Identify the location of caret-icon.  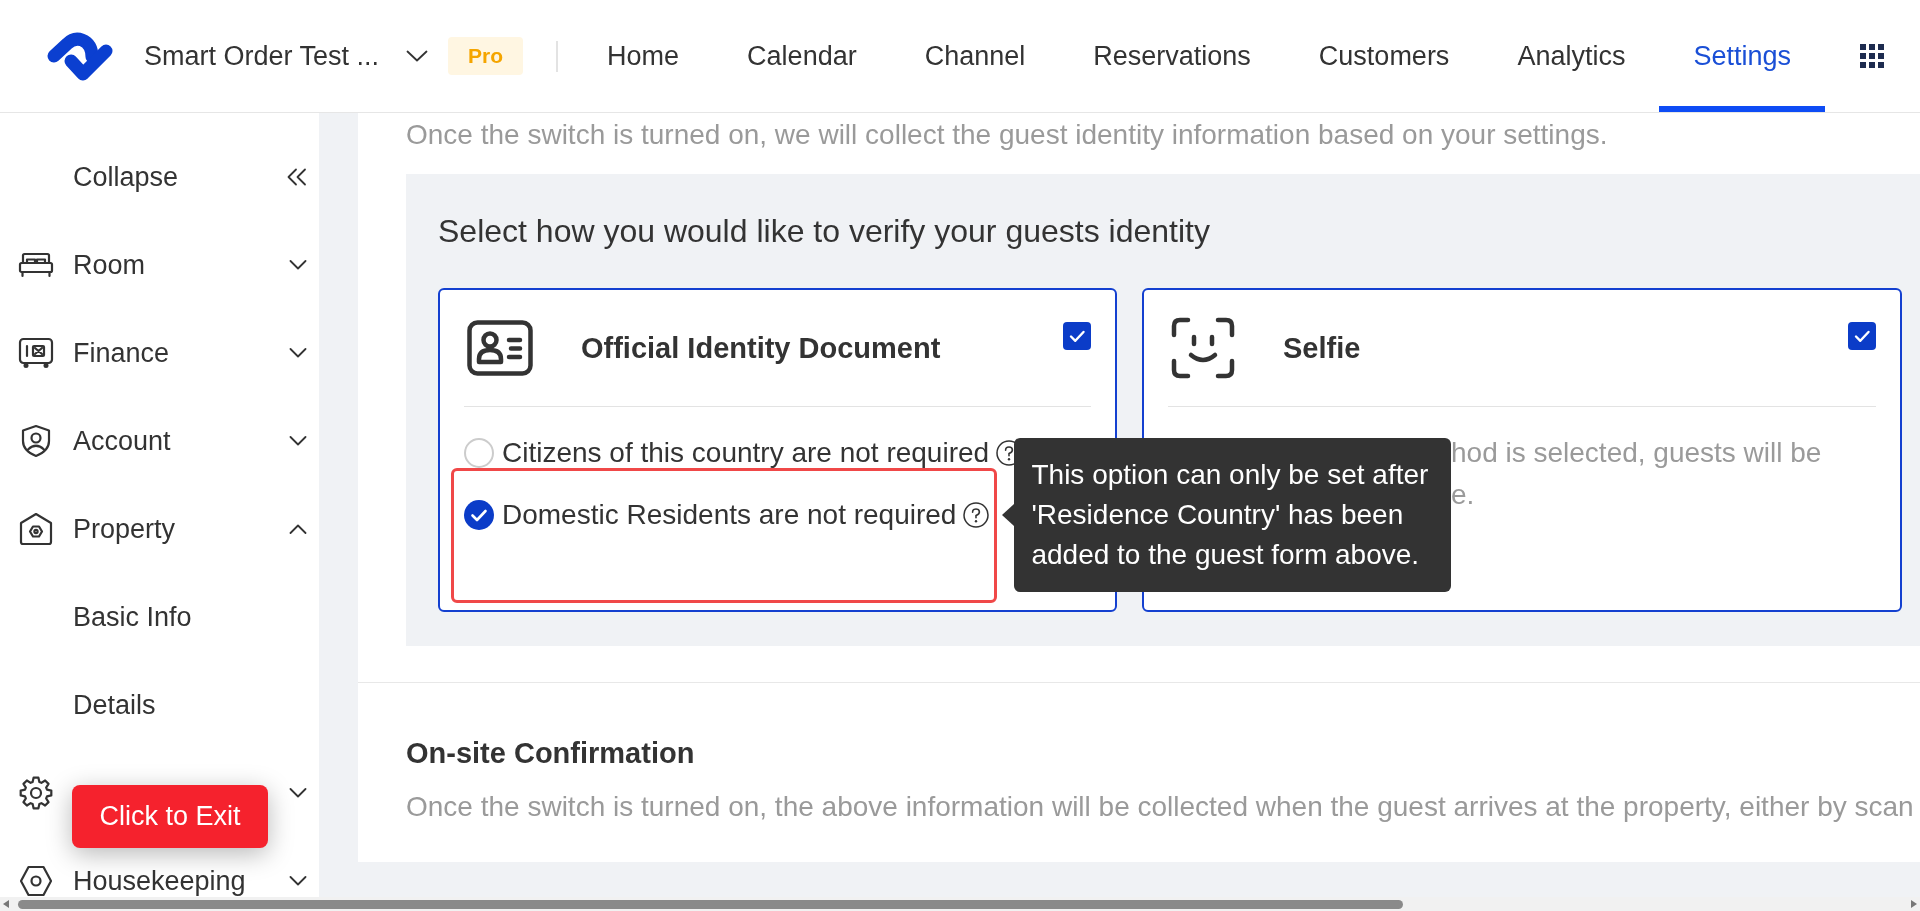
(417, 56).